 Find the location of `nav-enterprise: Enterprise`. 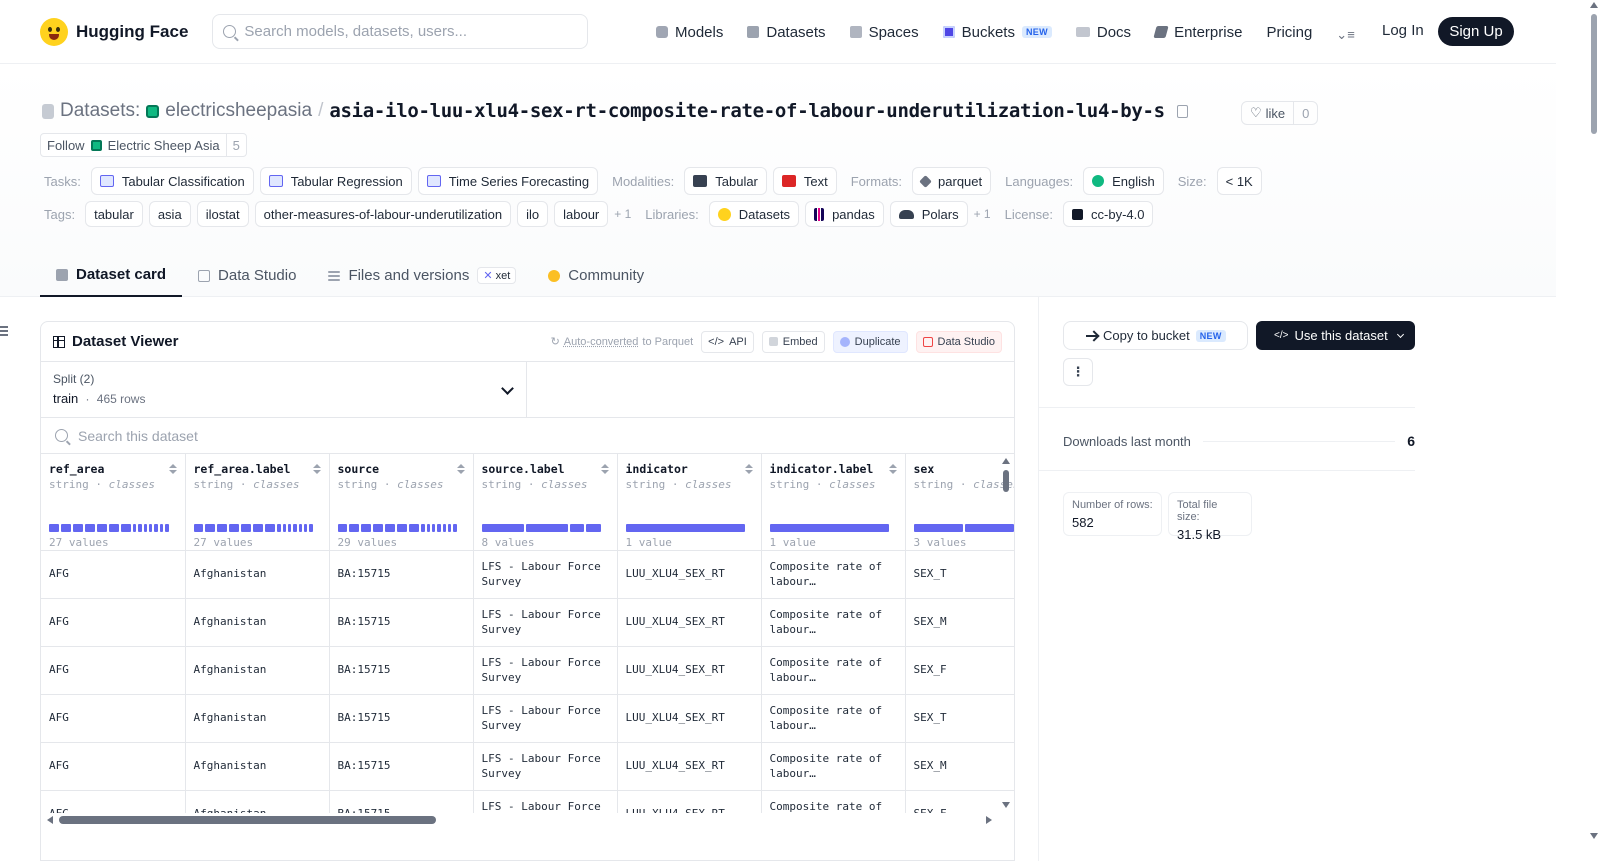

nav-enterprise: Enterprise is located at coordinates (1197, 32).